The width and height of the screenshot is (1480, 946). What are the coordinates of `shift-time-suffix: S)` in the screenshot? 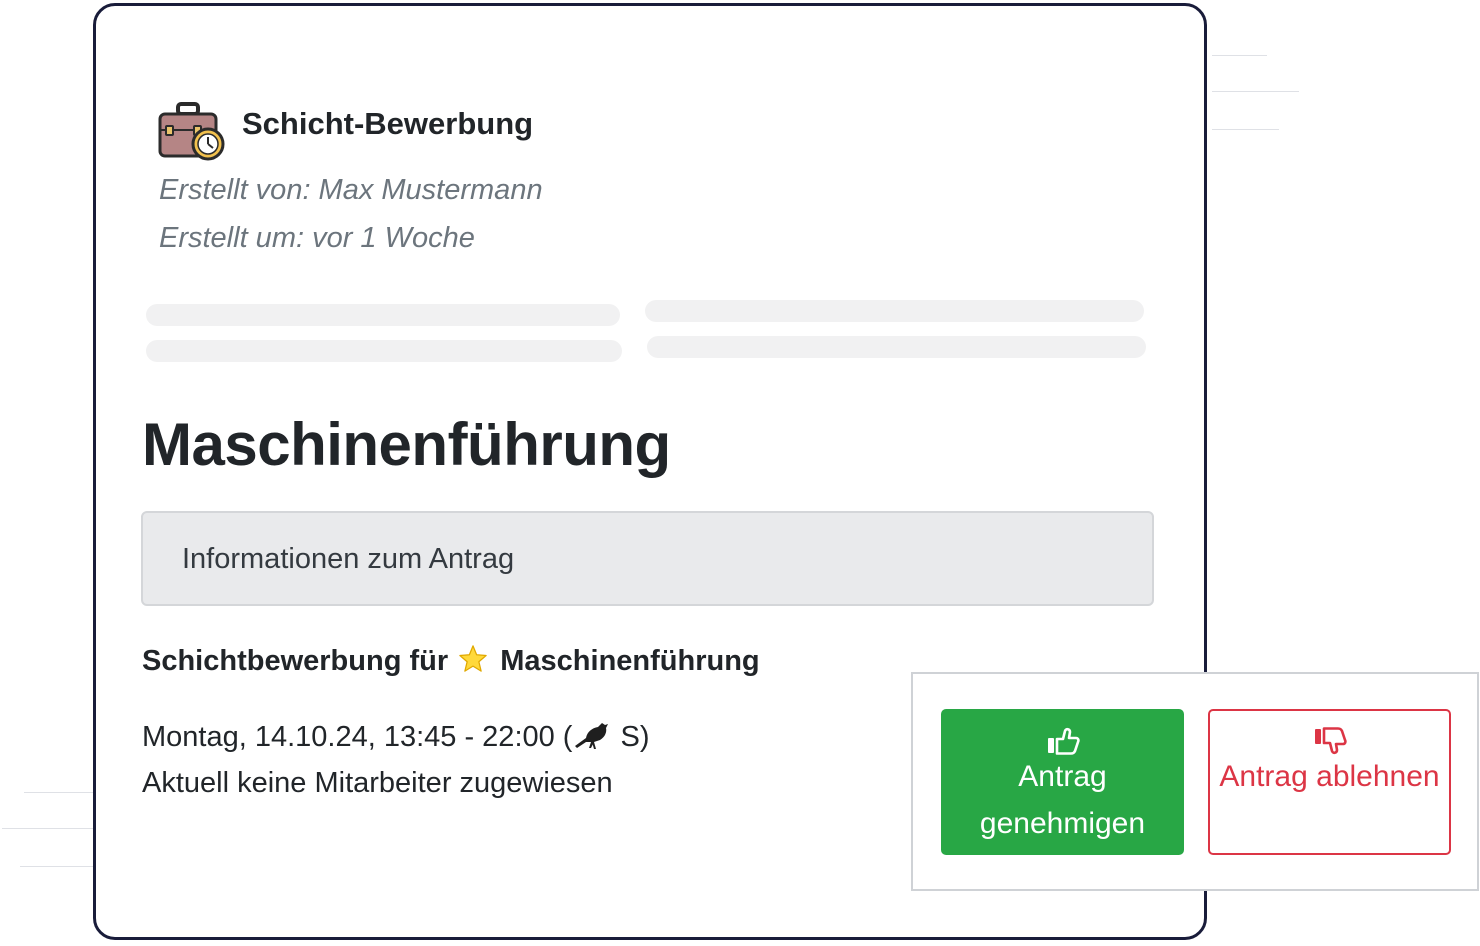 It's located at (631, 737).